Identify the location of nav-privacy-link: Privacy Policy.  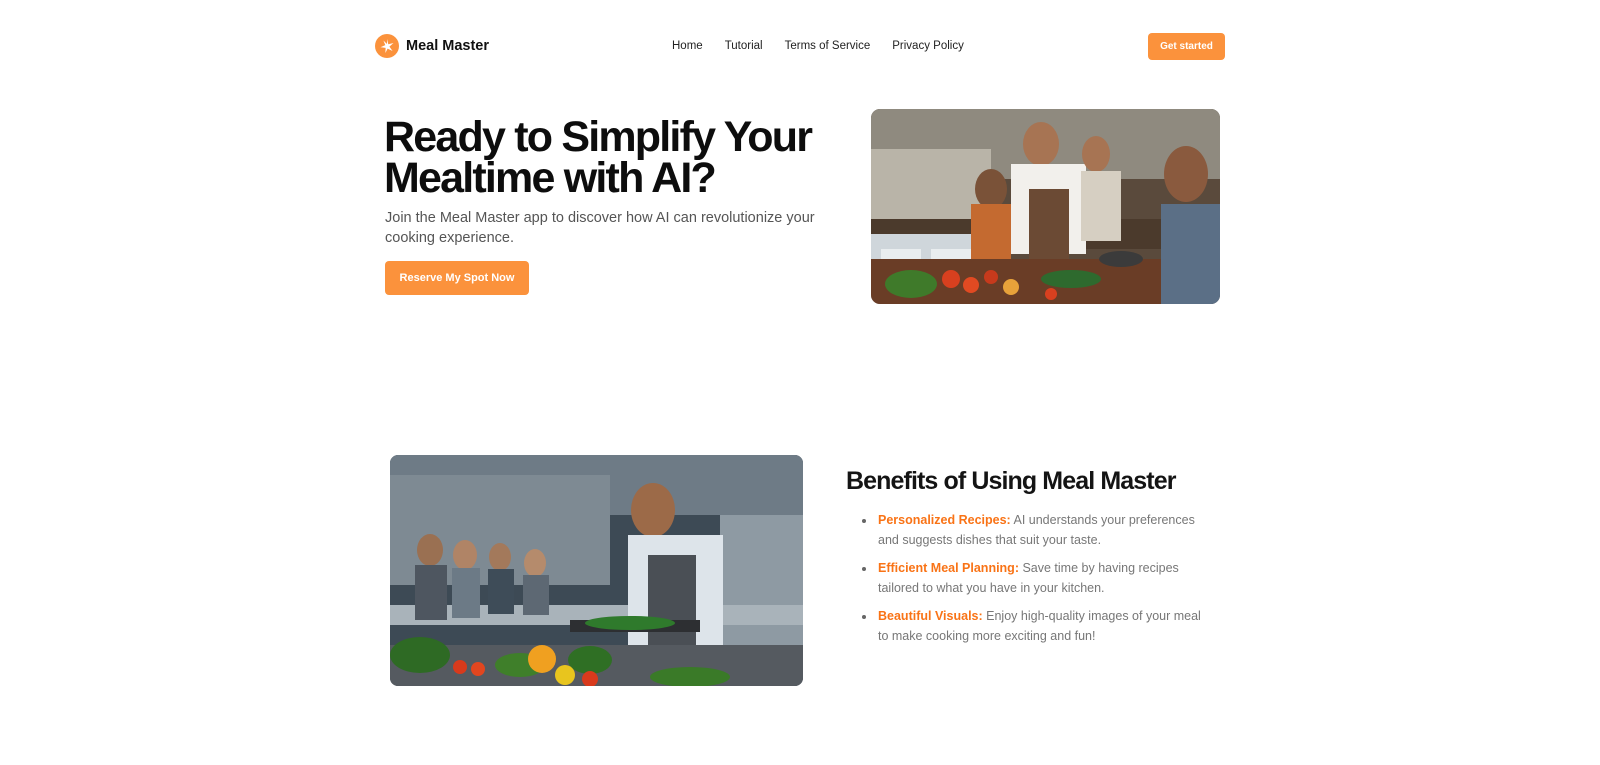
(928, 46).